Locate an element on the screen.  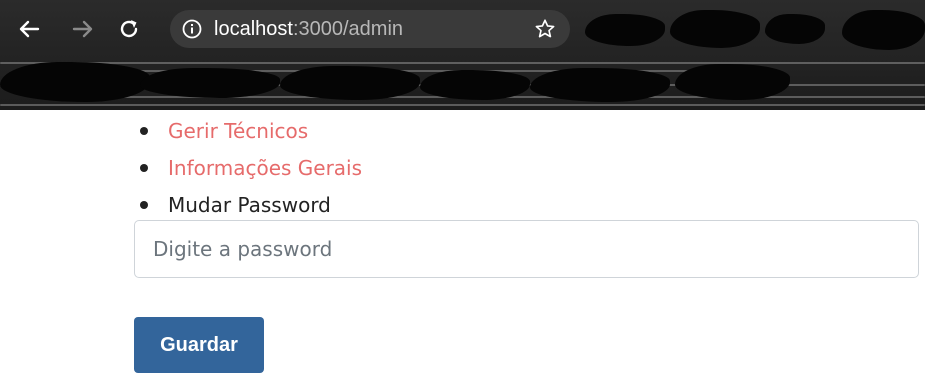
reload-icon is located at coordinates (129, 29).